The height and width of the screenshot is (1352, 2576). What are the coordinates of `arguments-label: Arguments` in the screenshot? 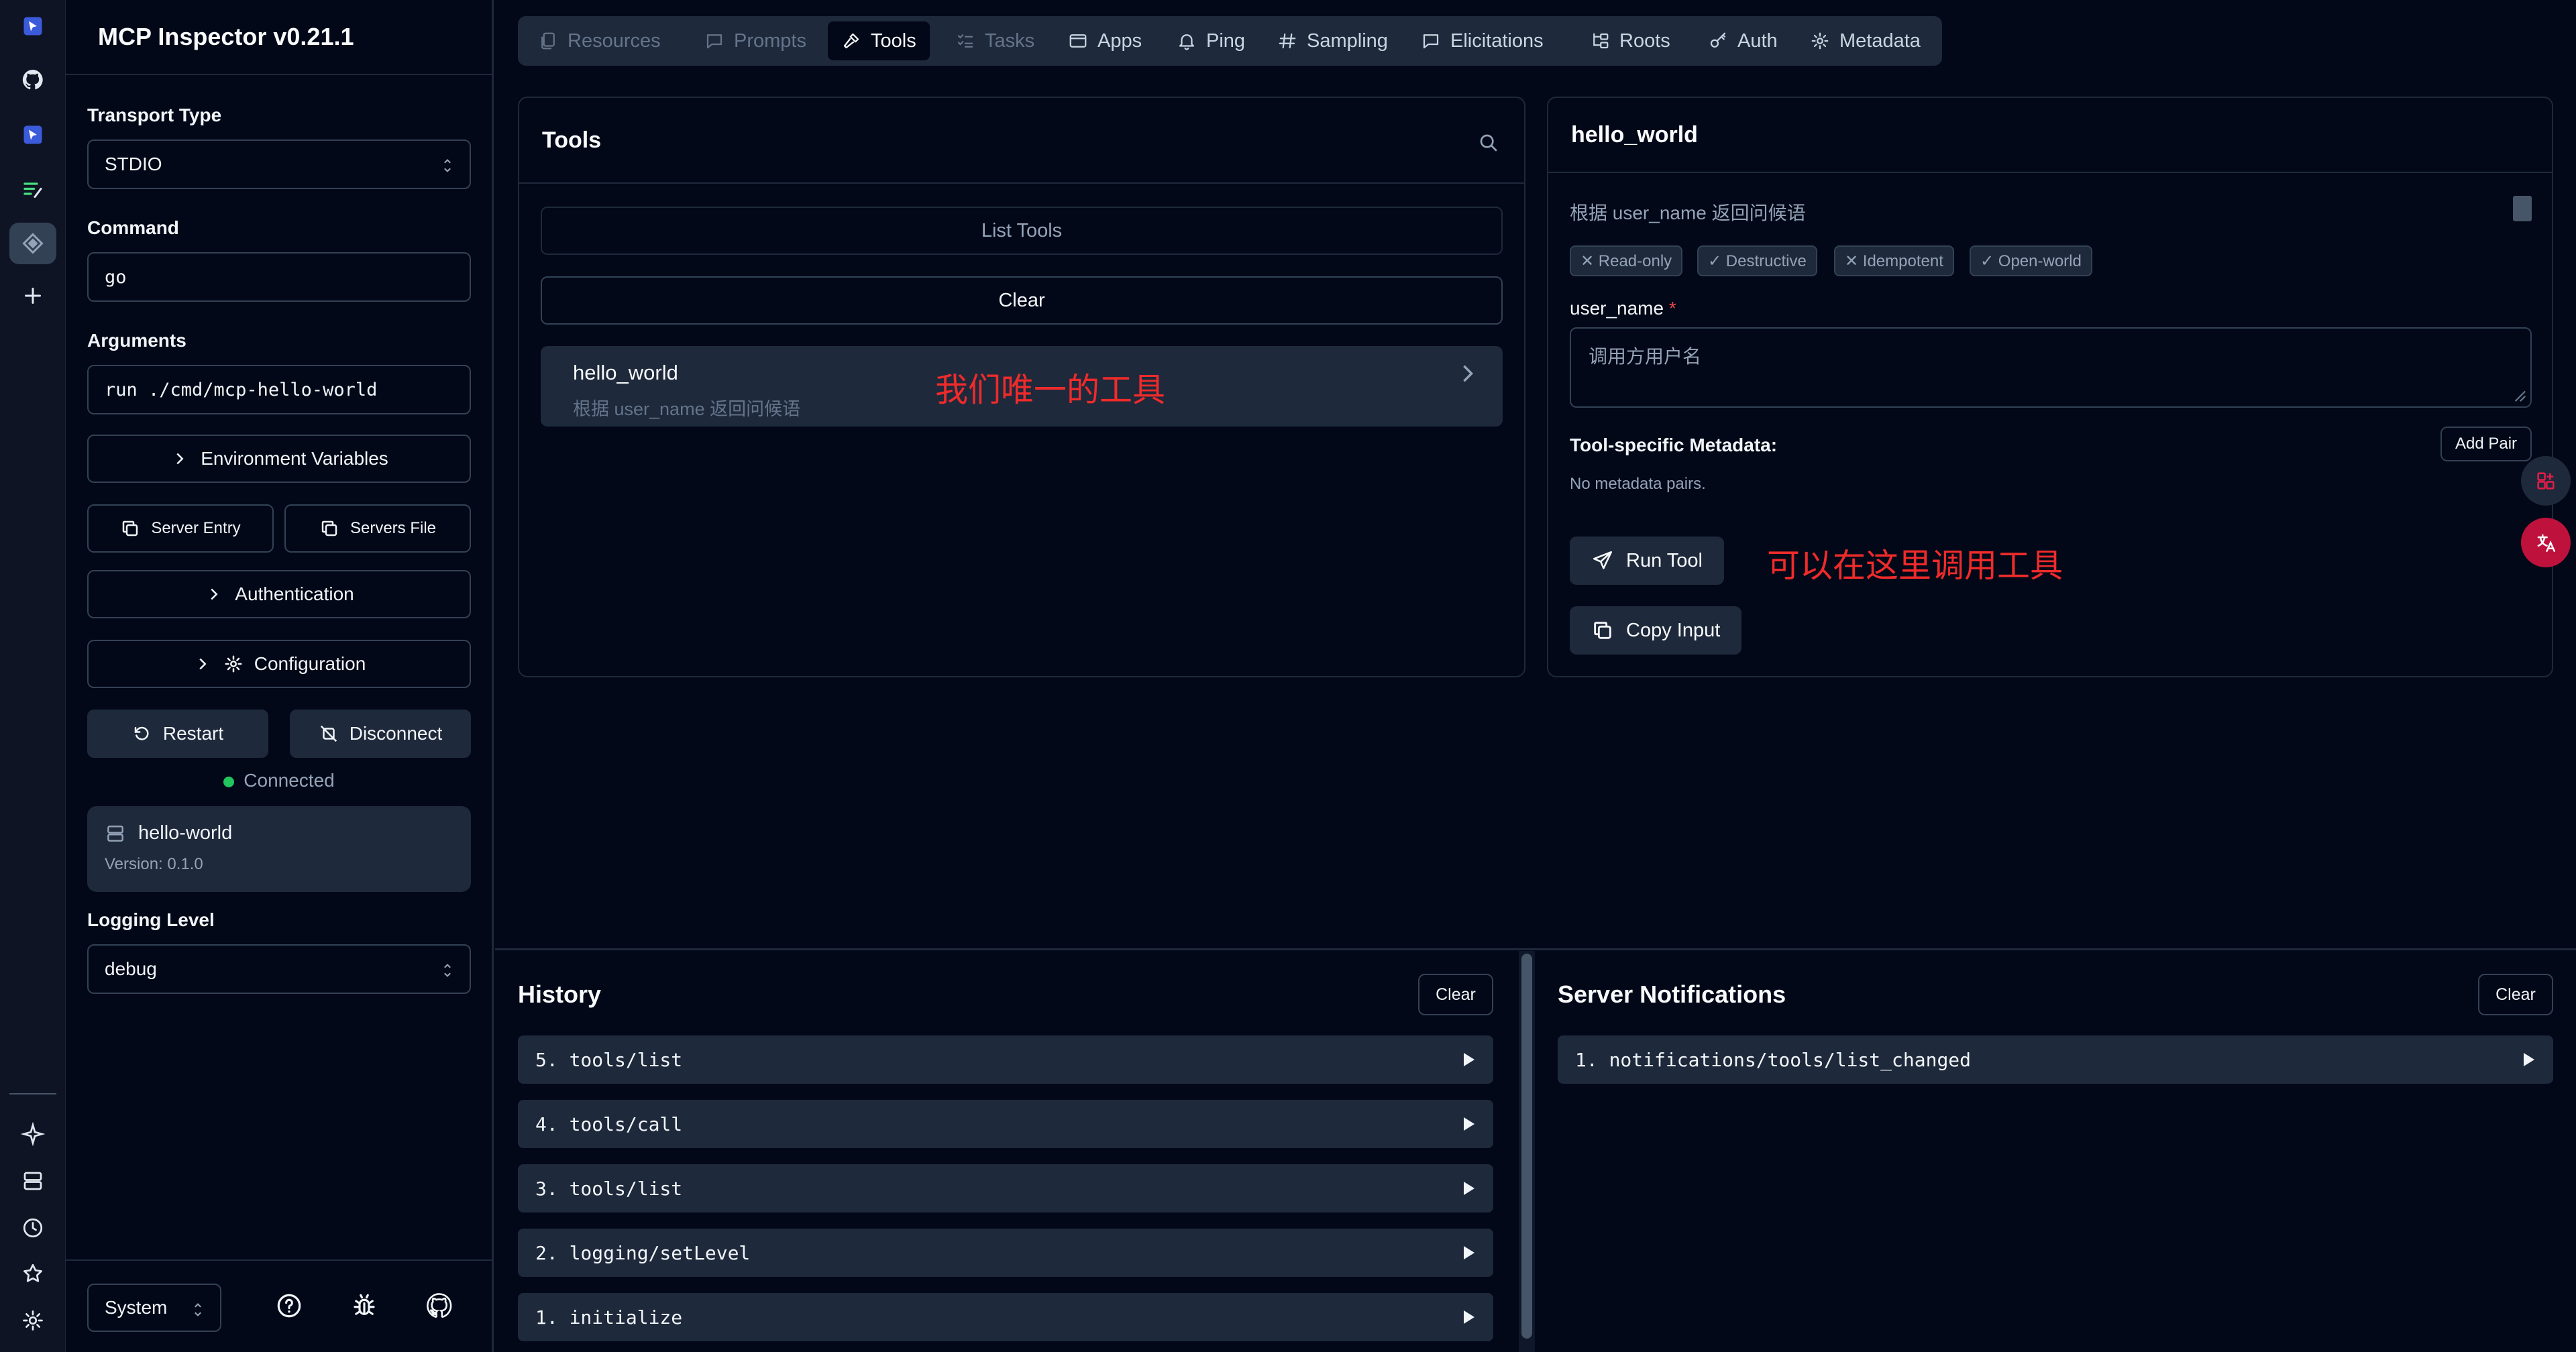 It's located at (136, 340).